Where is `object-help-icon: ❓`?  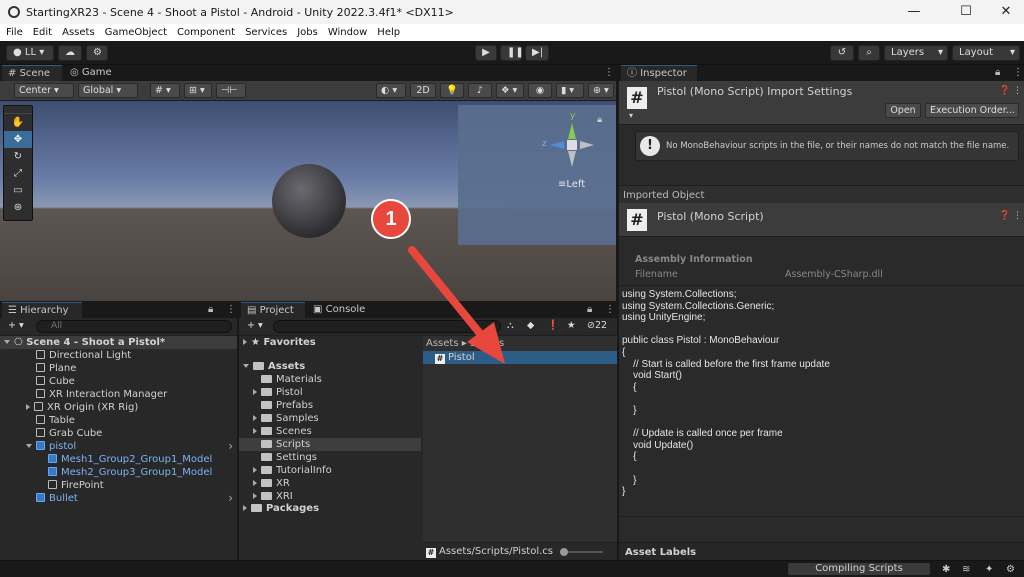 object-help-icon: ❓ is located at coordinates (1004, 216).